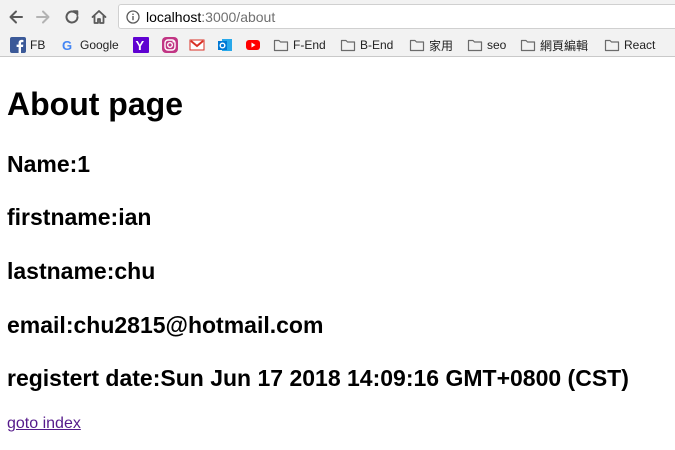  Describe the element at coordinates (640, 45) in the screenshot. I see `bookmark-label: React` at that location.